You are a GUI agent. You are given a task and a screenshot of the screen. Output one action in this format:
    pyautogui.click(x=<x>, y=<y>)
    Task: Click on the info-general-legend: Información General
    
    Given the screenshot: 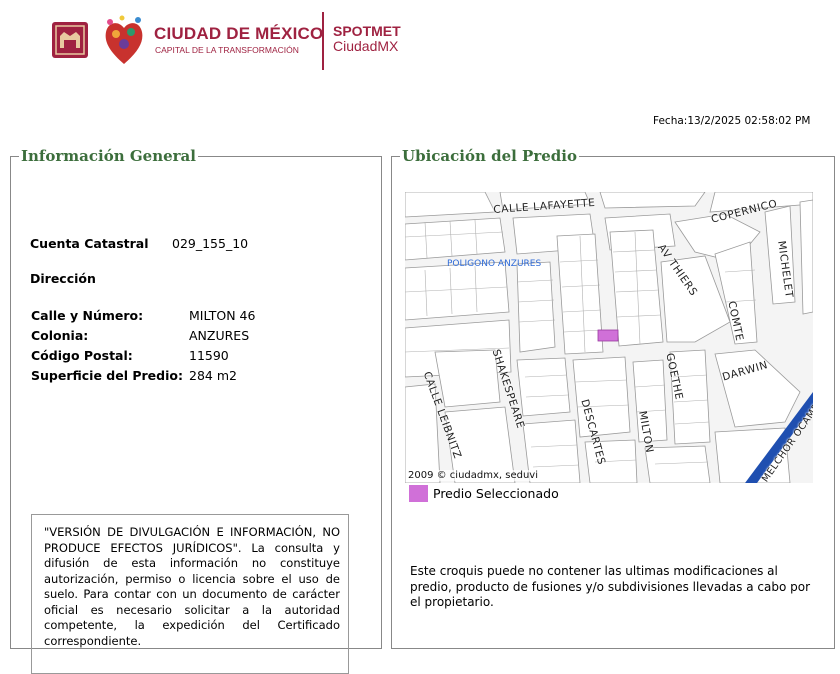 What is the action you would take?
    pyautogui.click(x=108, y=156)
    